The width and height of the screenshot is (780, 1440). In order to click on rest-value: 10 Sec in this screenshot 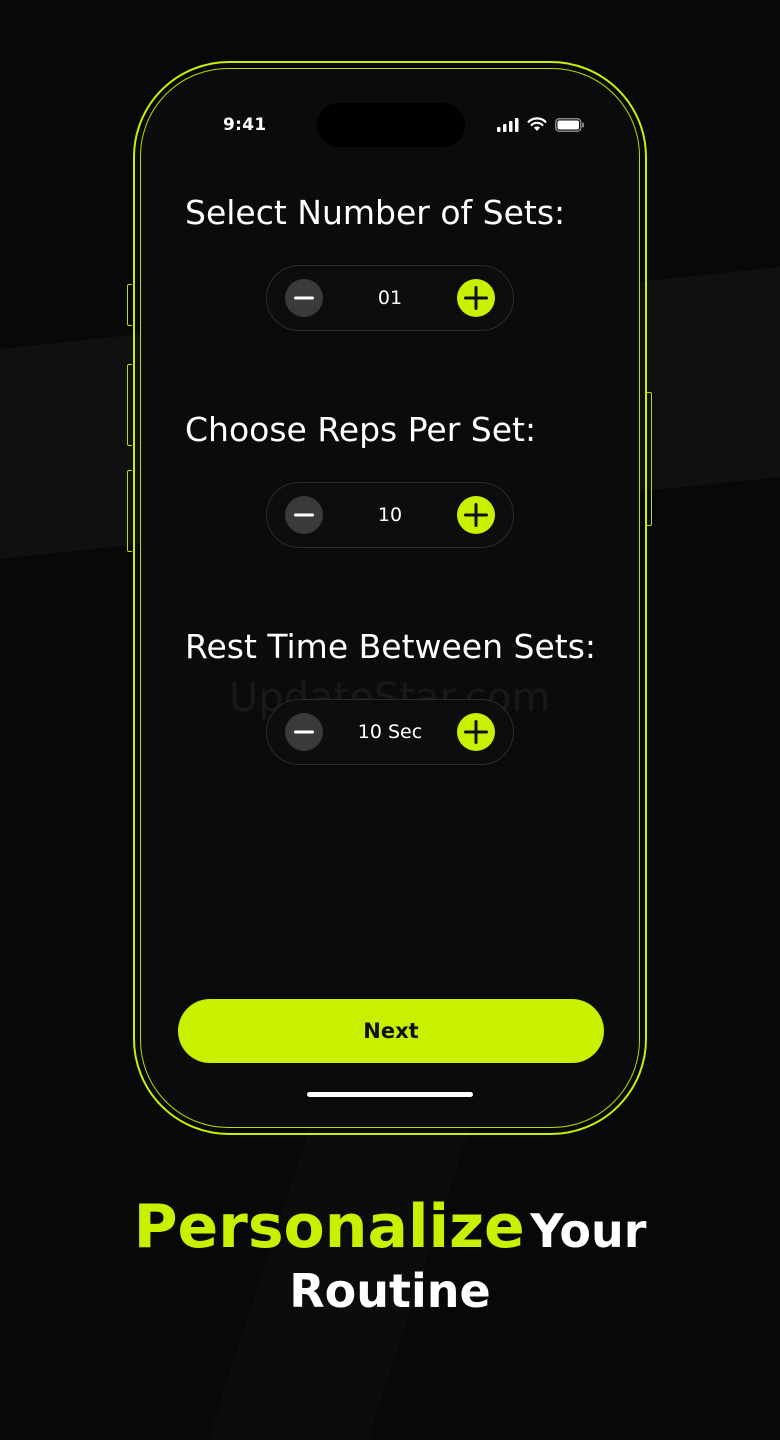, I will do `click(390, 732)`.